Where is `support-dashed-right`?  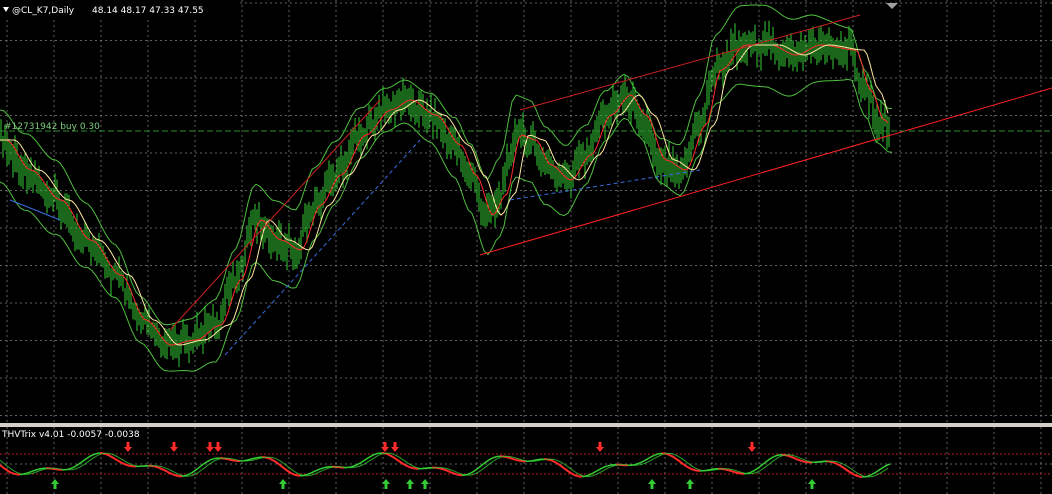 support-dashed-right is located at coordinates (605, 185).